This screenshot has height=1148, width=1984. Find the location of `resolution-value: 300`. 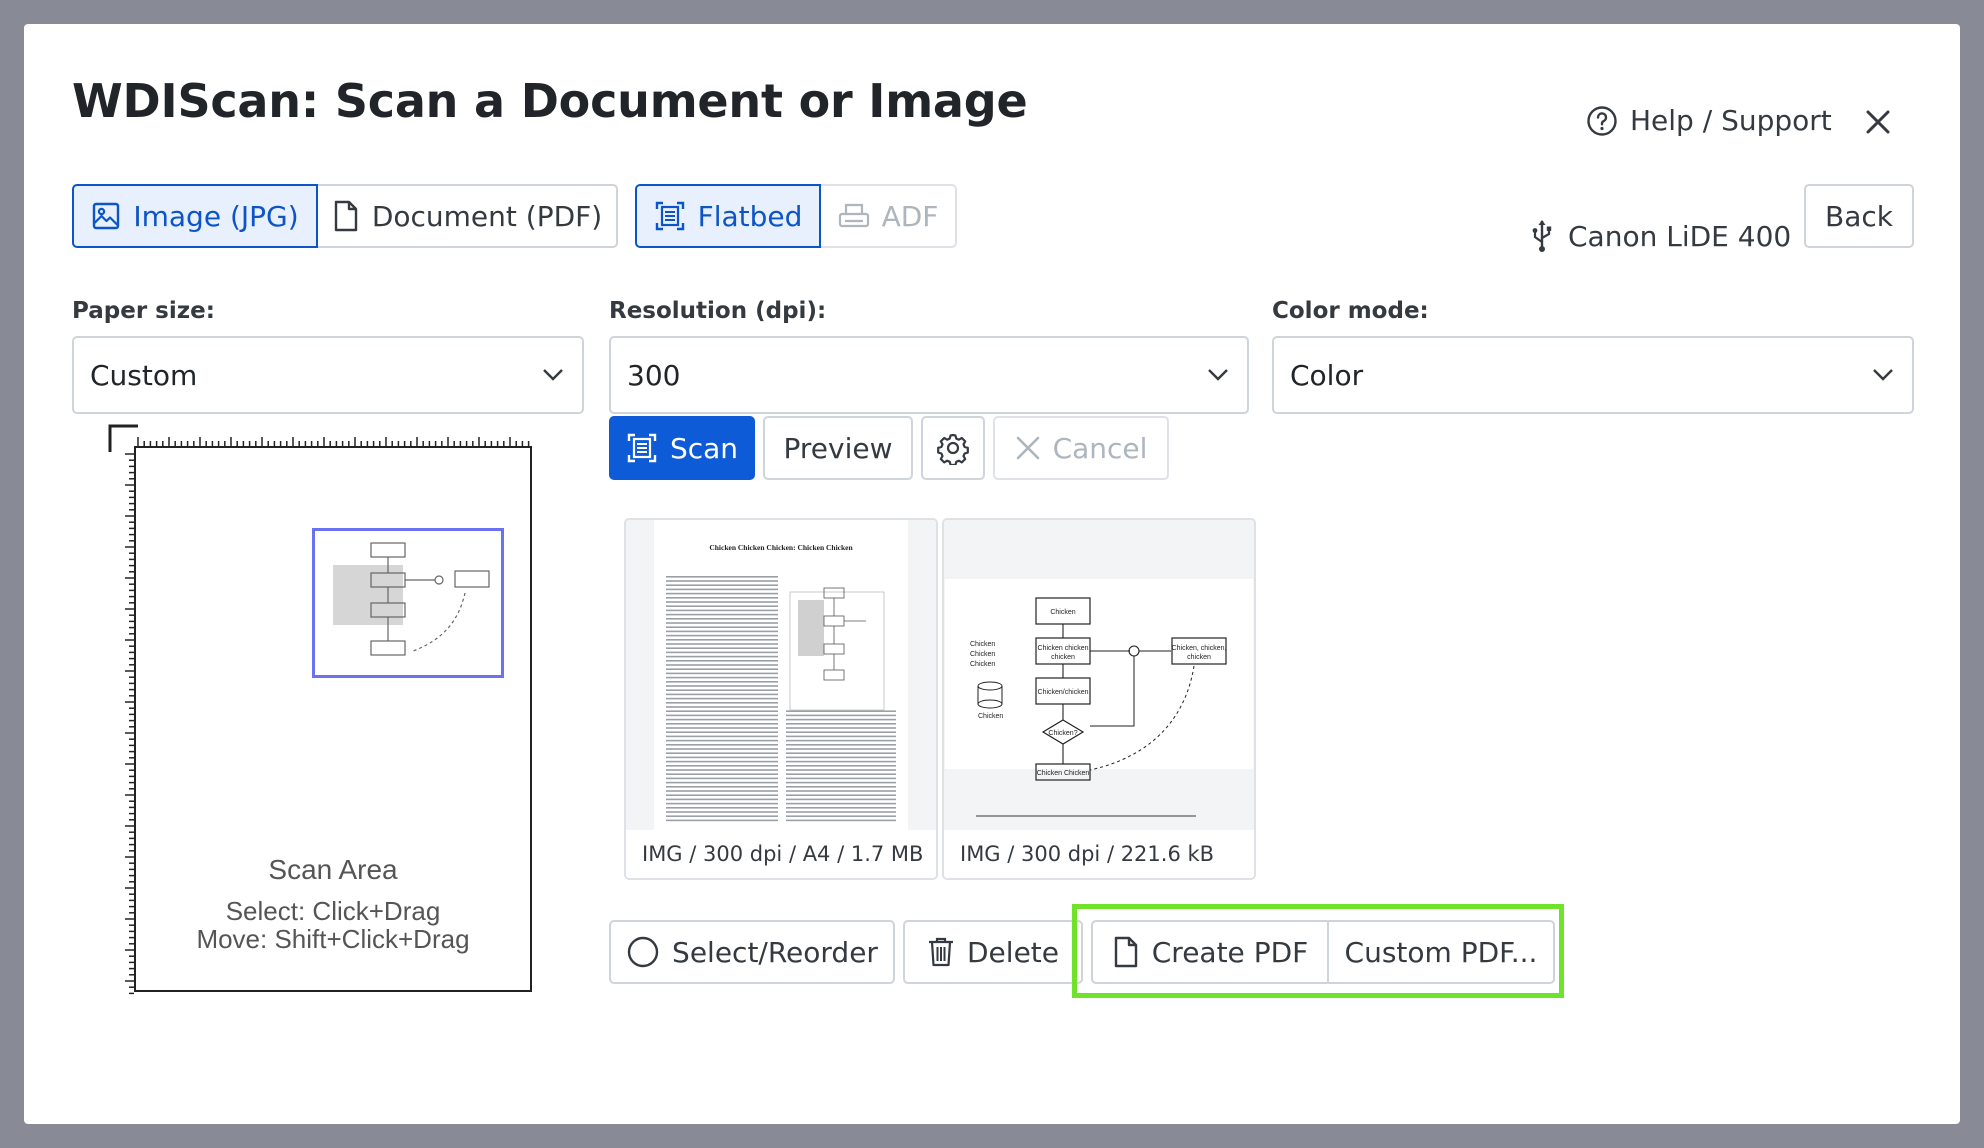

resolution-value: 300 is located at coordinates (654, 375).